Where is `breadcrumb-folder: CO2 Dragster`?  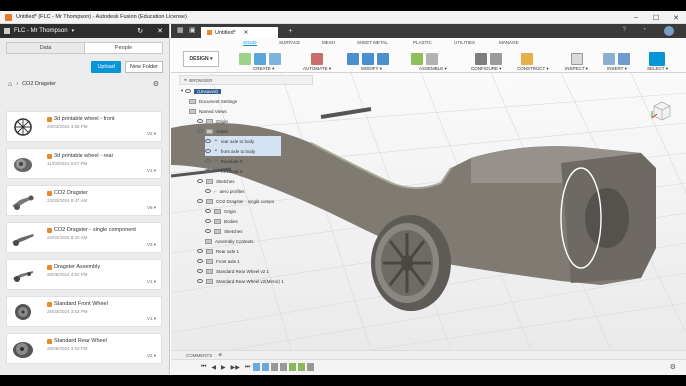 breadcrumb-folder: CO2 Dragster is located at coordinates (39, 84).